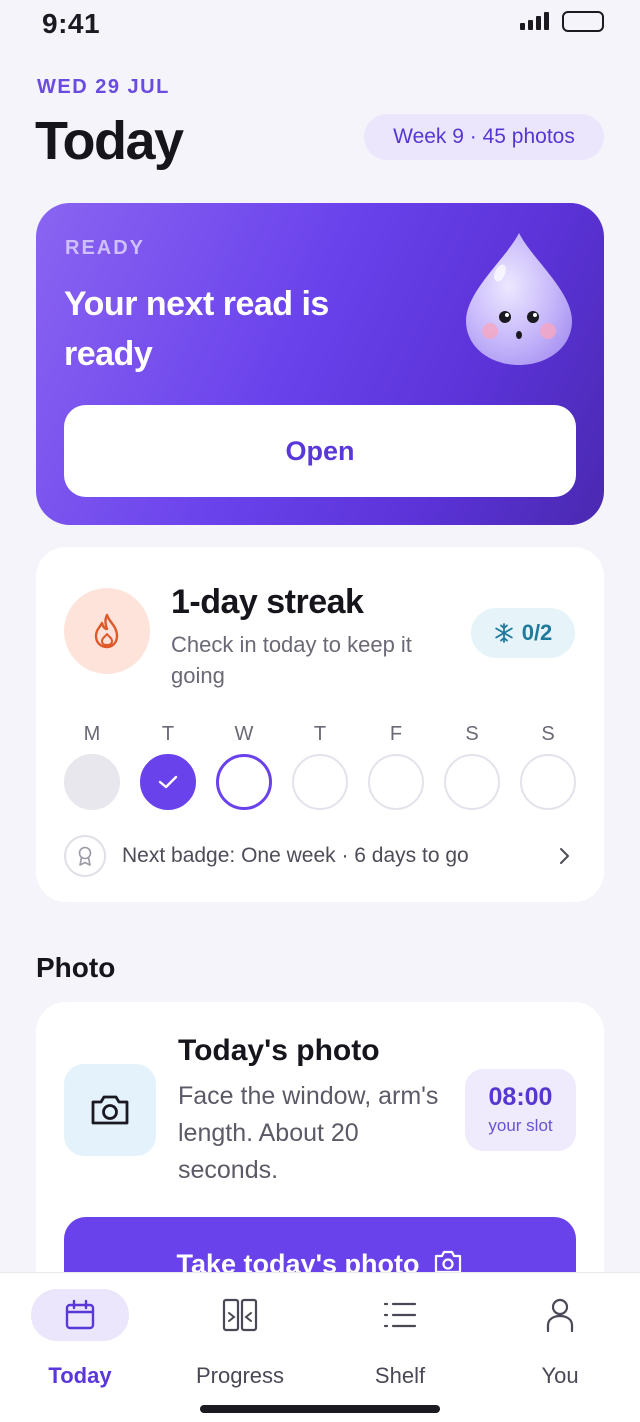  Describe the element at coordinates (520, 1125) in the screenshot. I see `slot-label: your slot` at that location.